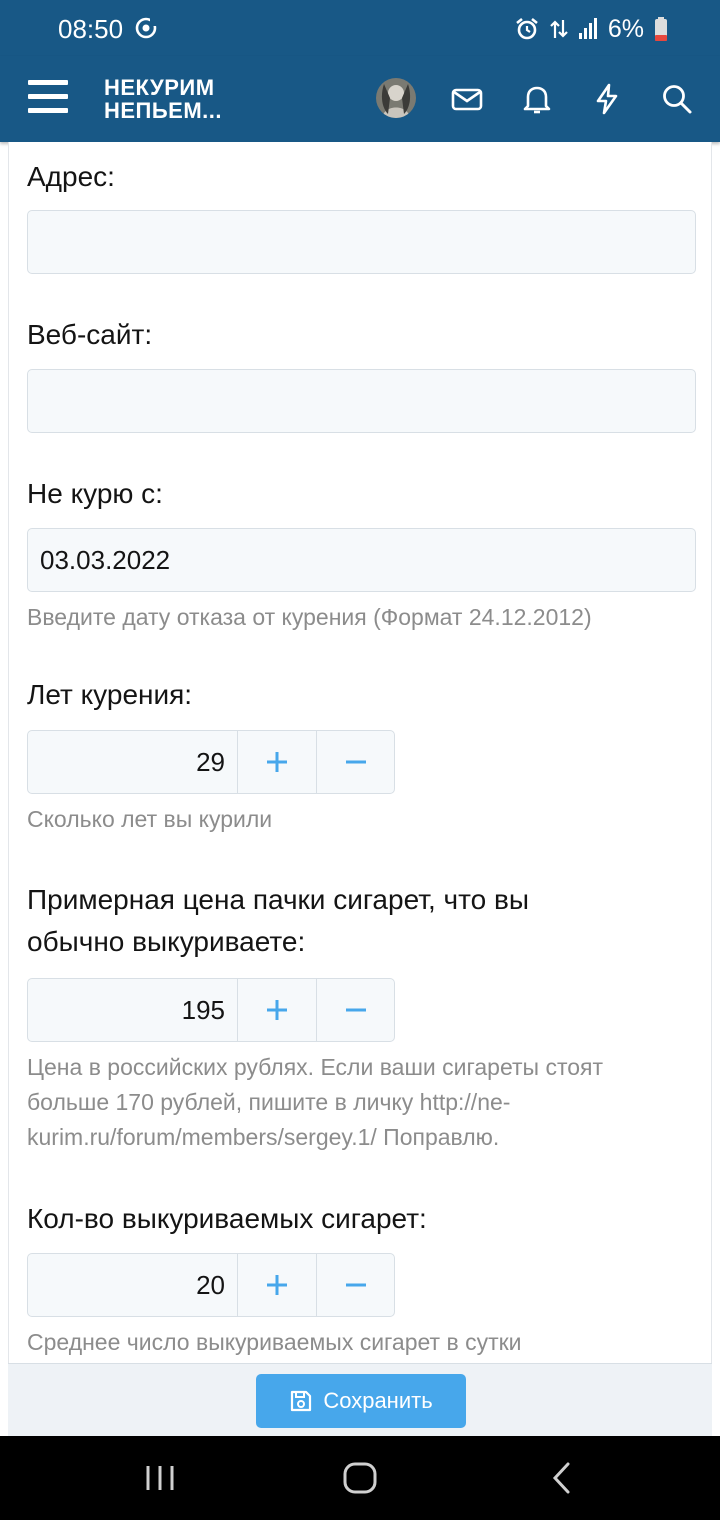 This screenshot has width=720, height=1520. I want to click on years-smoking-decrement-button, so click(355, 762).